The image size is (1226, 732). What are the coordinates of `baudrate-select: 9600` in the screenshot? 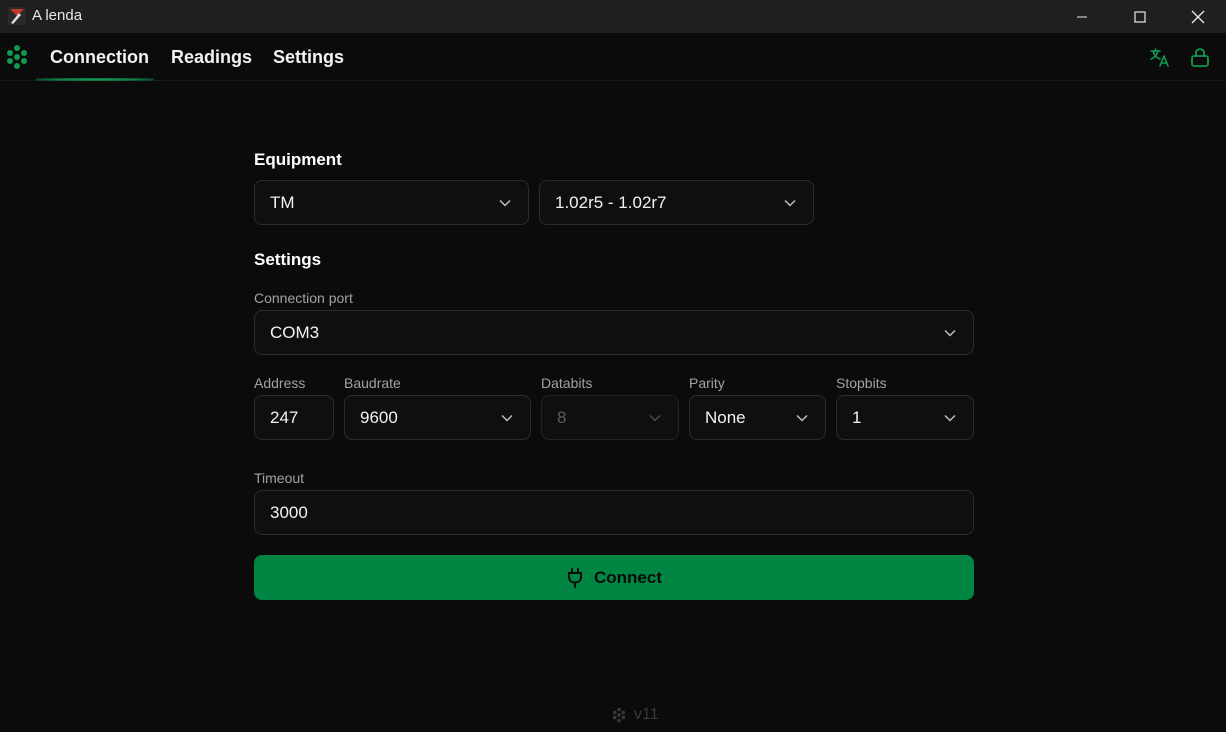 It's located at (437, 417).